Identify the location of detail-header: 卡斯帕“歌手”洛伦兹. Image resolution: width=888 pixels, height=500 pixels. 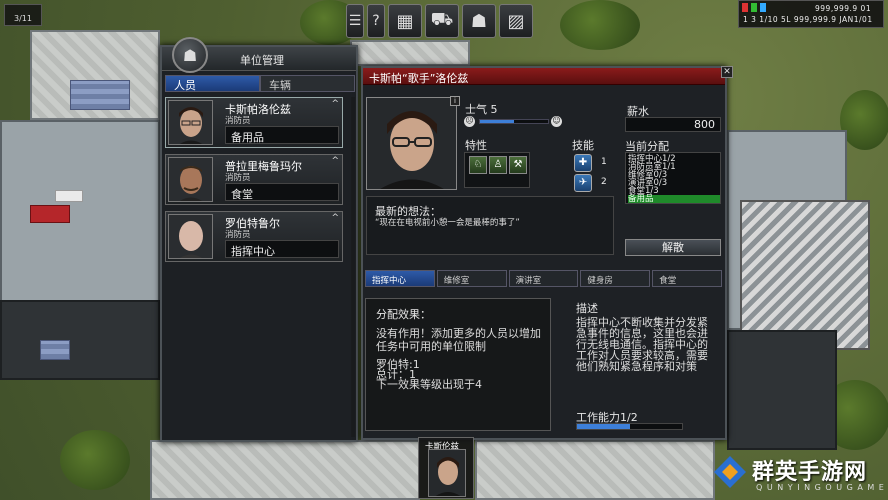
(544, 76).